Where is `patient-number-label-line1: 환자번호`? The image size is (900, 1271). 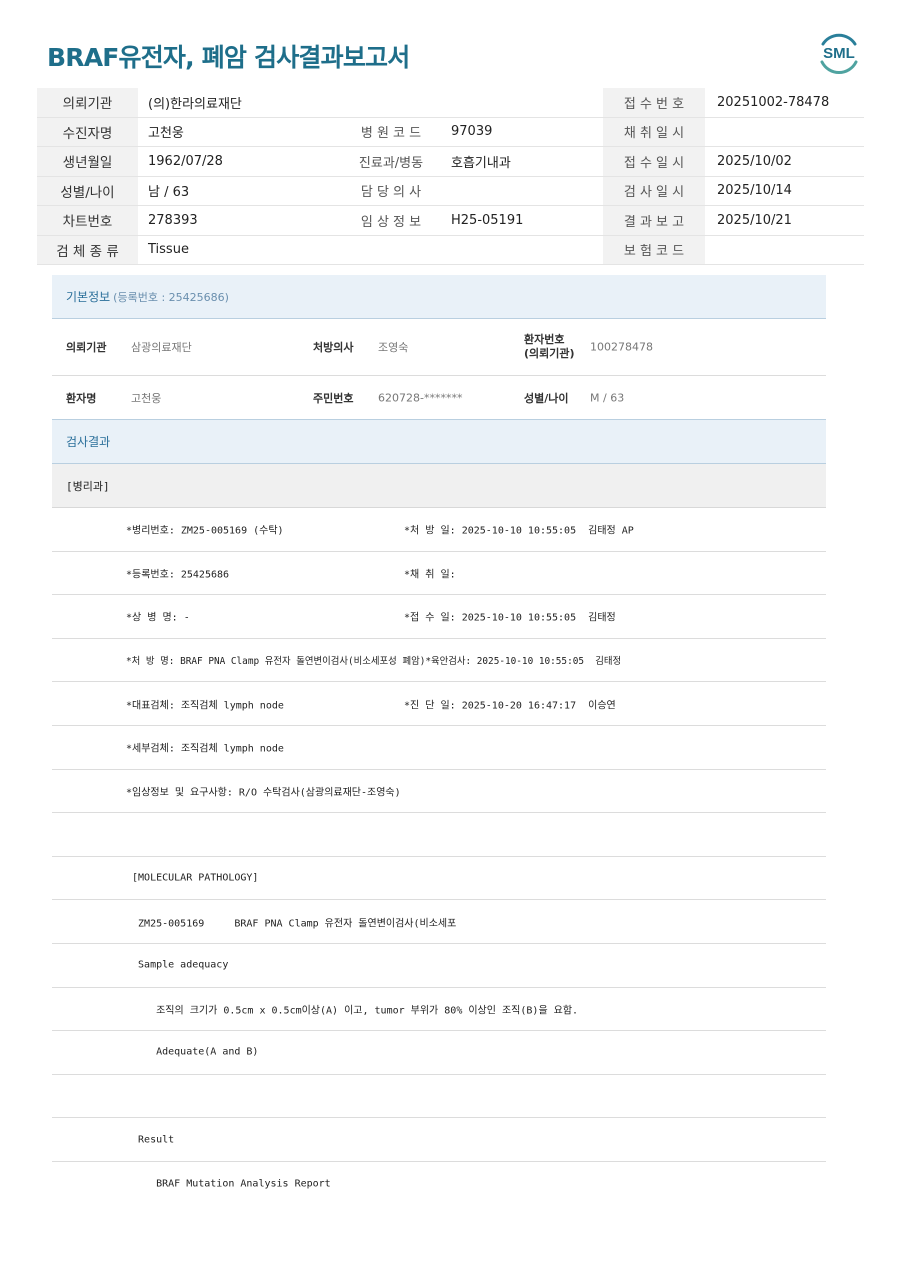
patient-number-label-line1: 환자번호 is located at coordinates (544, 339).